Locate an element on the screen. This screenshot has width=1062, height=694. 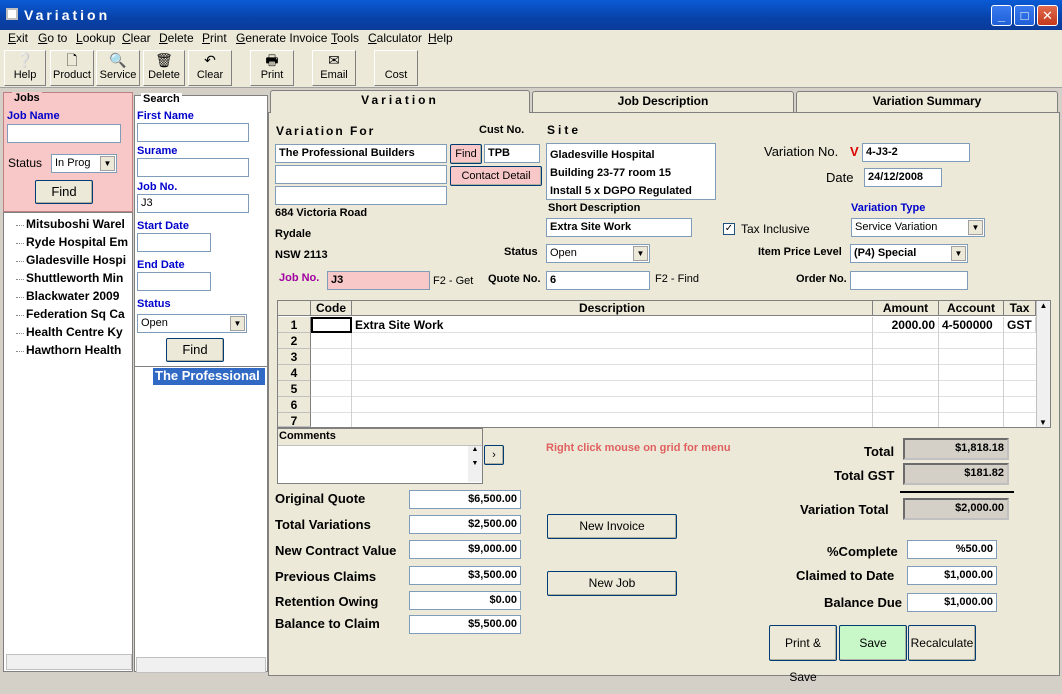
menu-delete: Delete is located at coordinates (176, 38).